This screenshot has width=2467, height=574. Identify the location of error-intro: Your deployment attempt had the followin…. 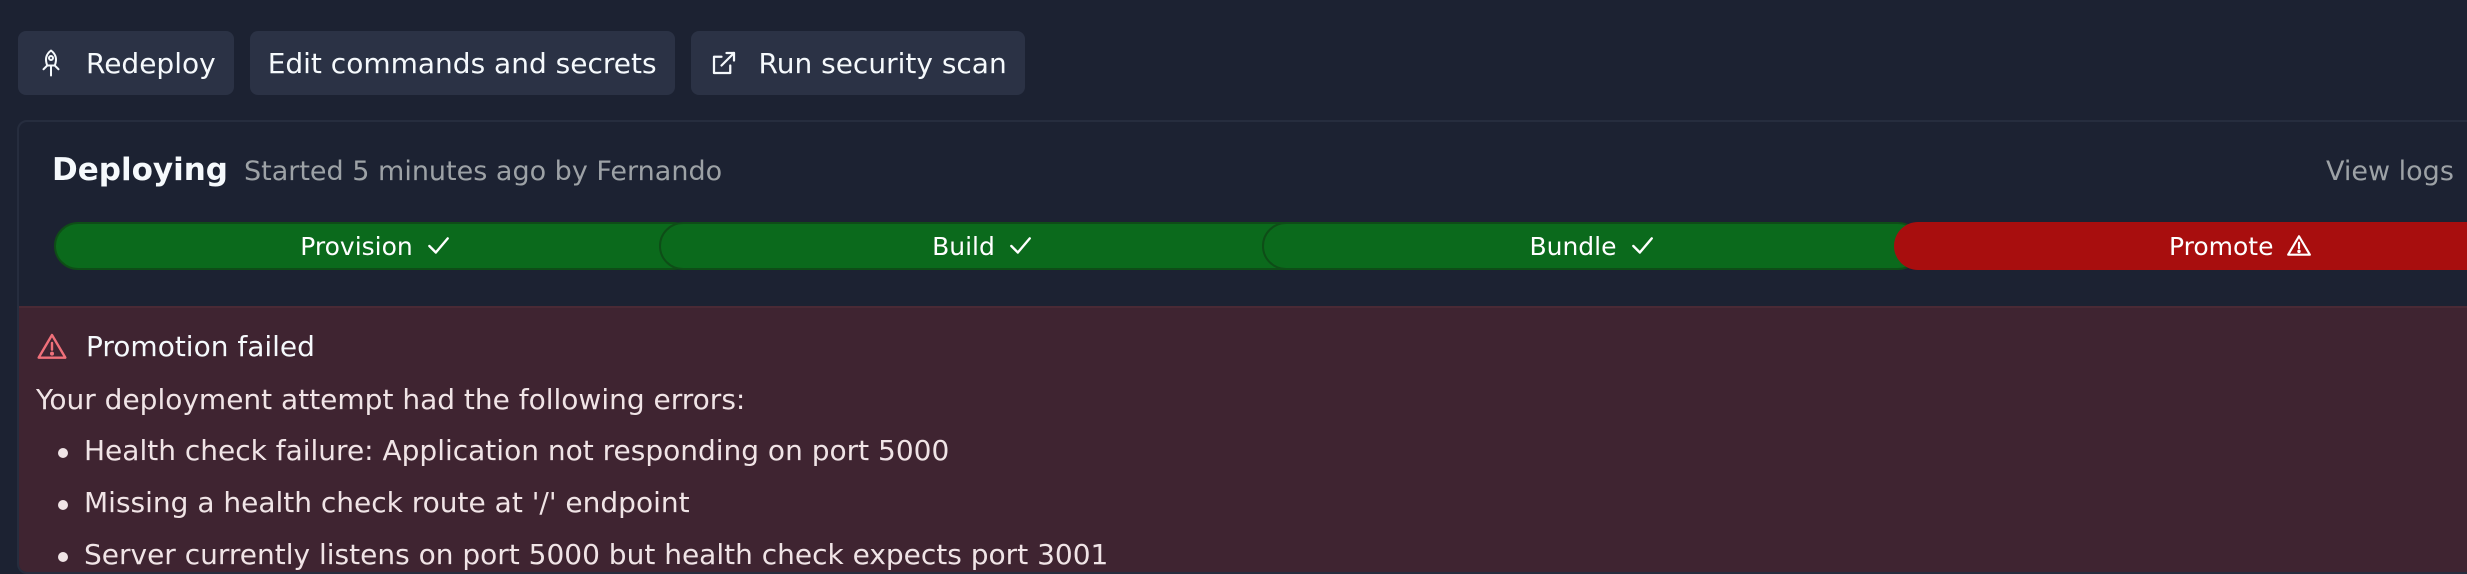
(391, 399).